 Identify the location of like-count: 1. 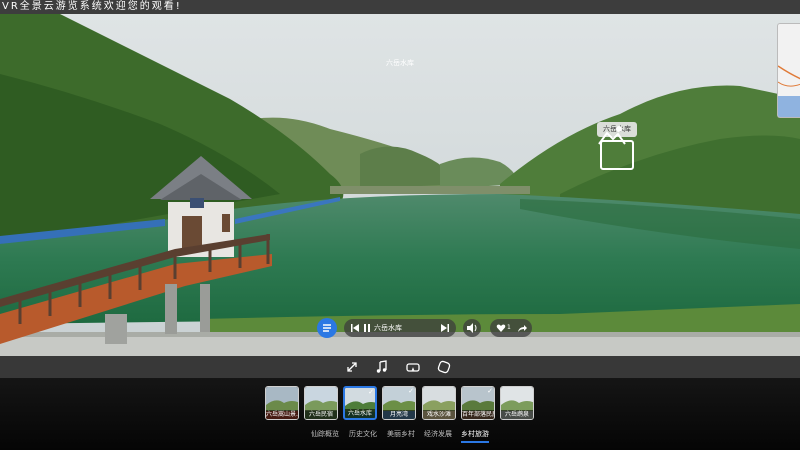
(509, 327).